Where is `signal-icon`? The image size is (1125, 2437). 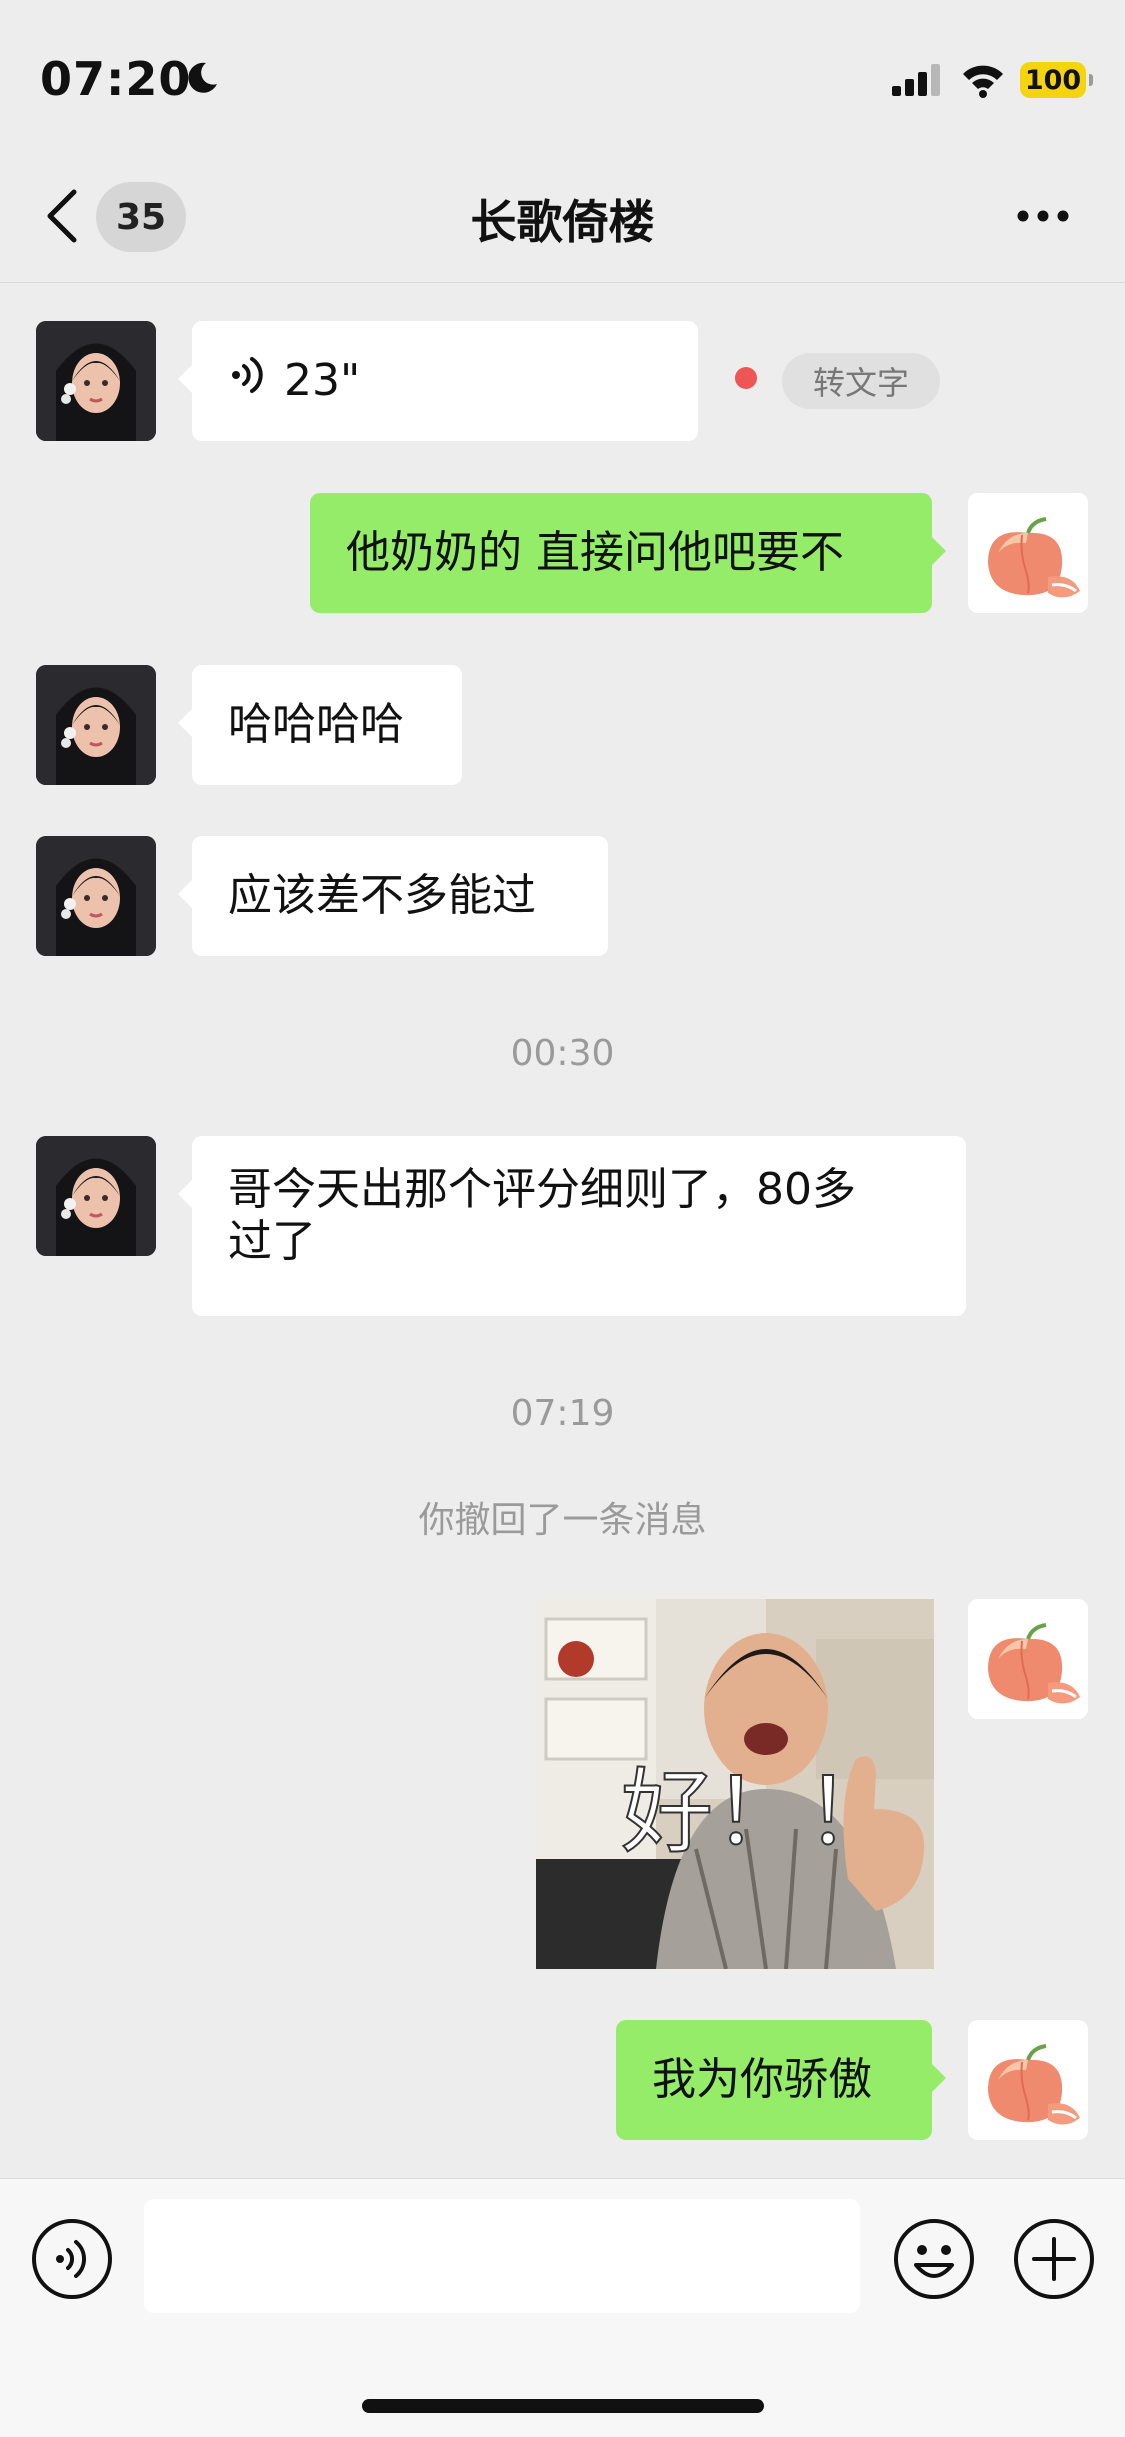 signal-icon is located at coordinates (918, 82).